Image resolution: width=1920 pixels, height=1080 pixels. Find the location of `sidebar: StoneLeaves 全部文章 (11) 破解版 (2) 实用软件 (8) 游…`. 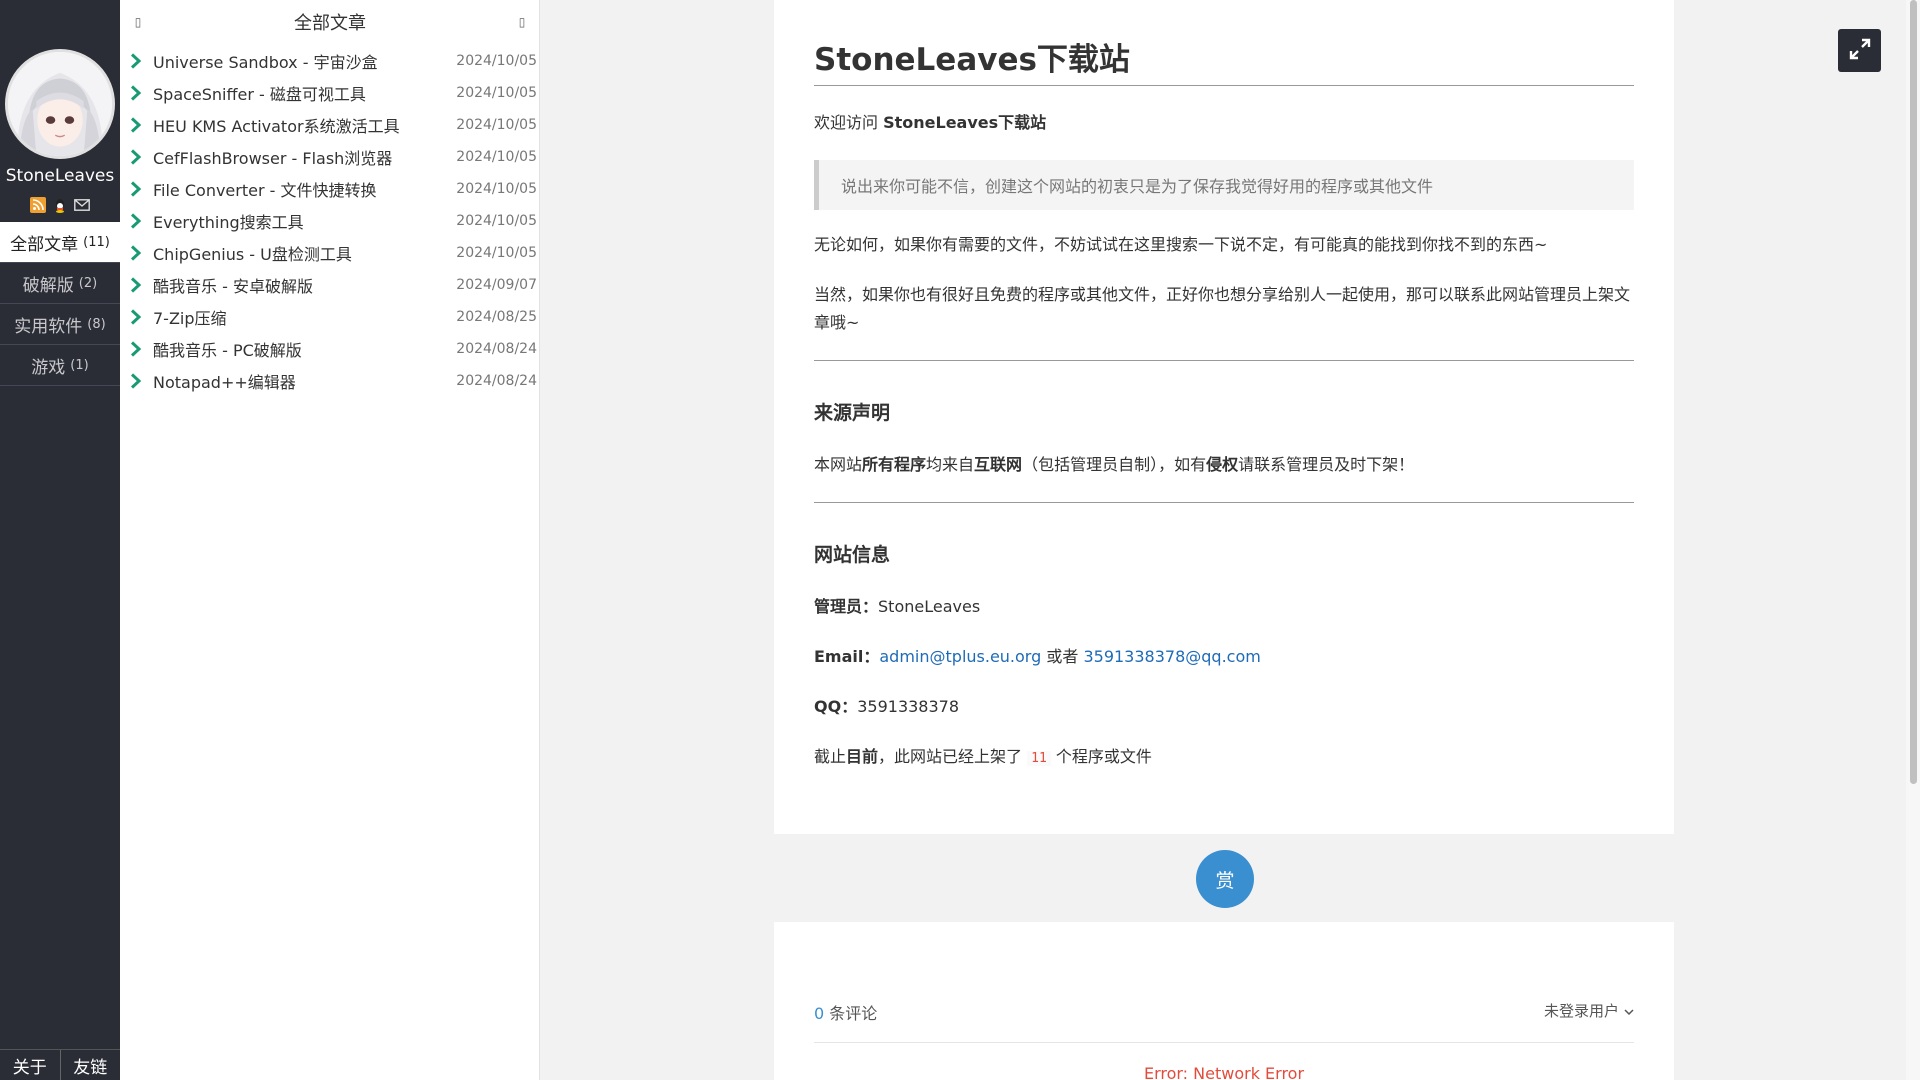

sidebar: StoneLeaves 全部文章 (11) 破解版 (2) 实用软件 (8) 游… is located at coordinates (60, 540).